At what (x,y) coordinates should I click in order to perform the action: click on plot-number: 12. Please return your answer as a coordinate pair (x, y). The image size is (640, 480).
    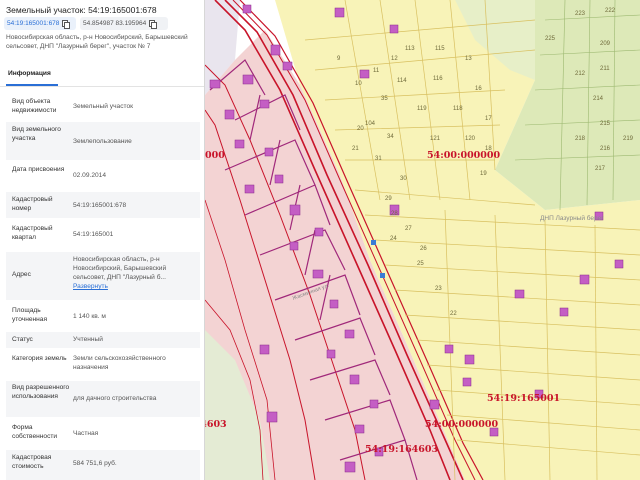
    Looking at the image, I should click on (394, 59).